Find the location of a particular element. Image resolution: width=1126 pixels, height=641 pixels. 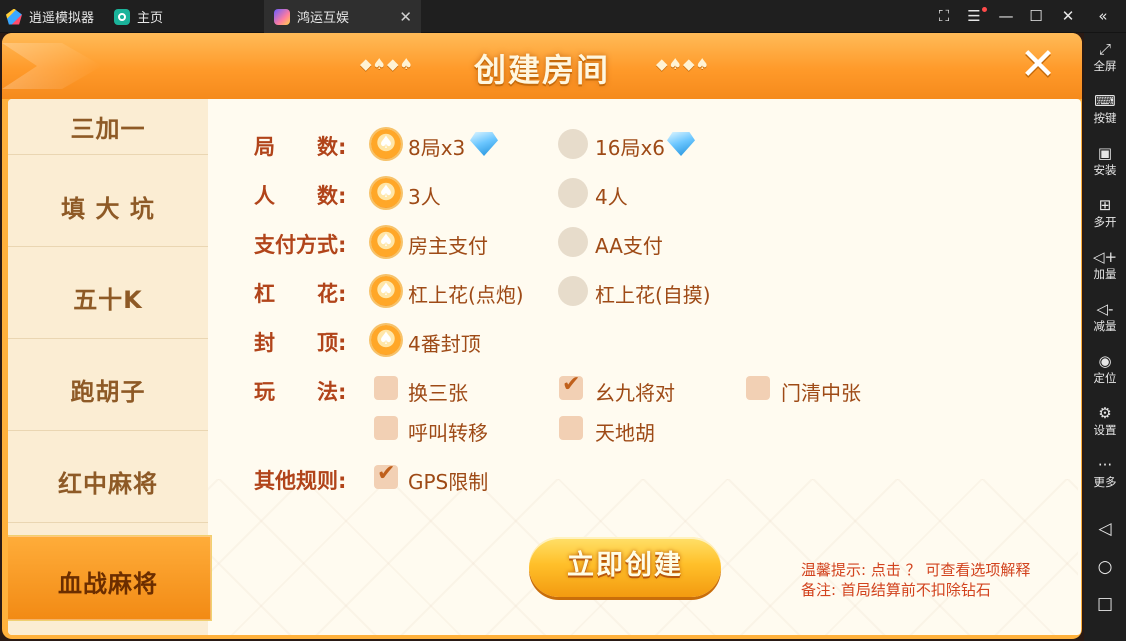

toolbar-keymap: ⌨ 按键 is located at coordinates (1105, 108).